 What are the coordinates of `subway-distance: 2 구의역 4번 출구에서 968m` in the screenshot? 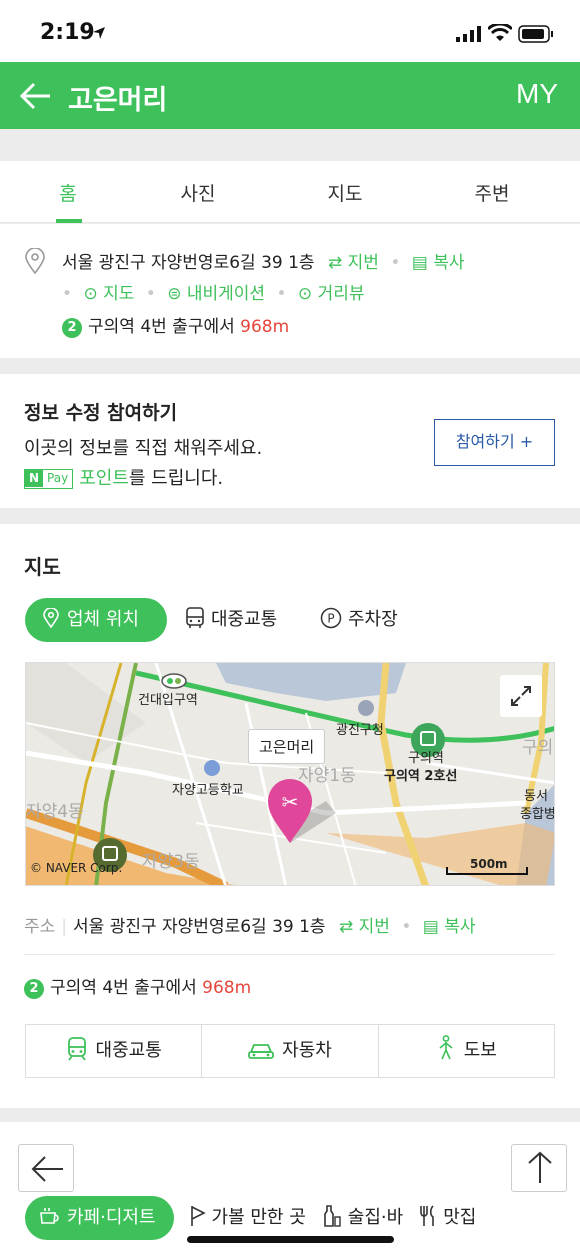 It's located at (175, 325).